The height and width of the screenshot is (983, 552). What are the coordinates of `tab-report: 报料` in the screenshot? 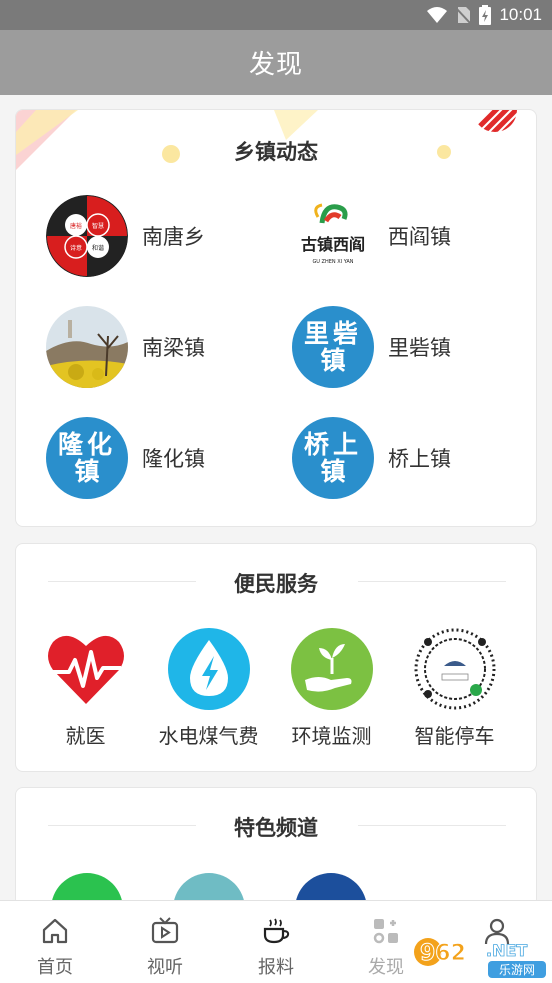 It's located at (276, 942).